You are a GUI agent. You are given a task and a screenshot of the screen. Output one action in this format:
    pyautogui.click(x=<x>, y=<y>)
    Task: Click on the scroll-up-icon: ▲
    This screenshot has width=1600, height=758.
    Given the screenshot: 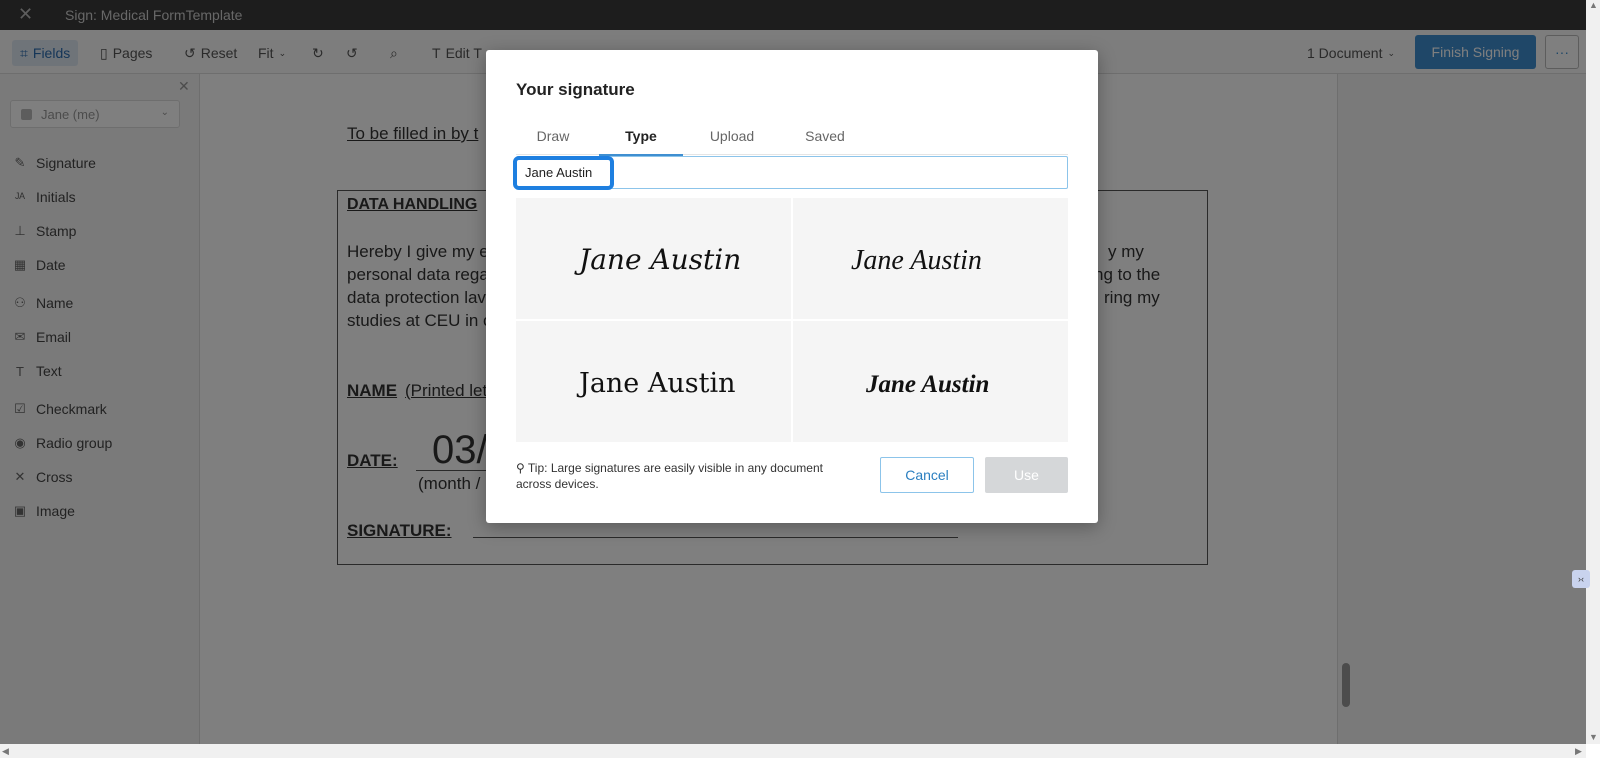 What is the action you would take?
    pyautogui.click(x=1593, y=5)
    